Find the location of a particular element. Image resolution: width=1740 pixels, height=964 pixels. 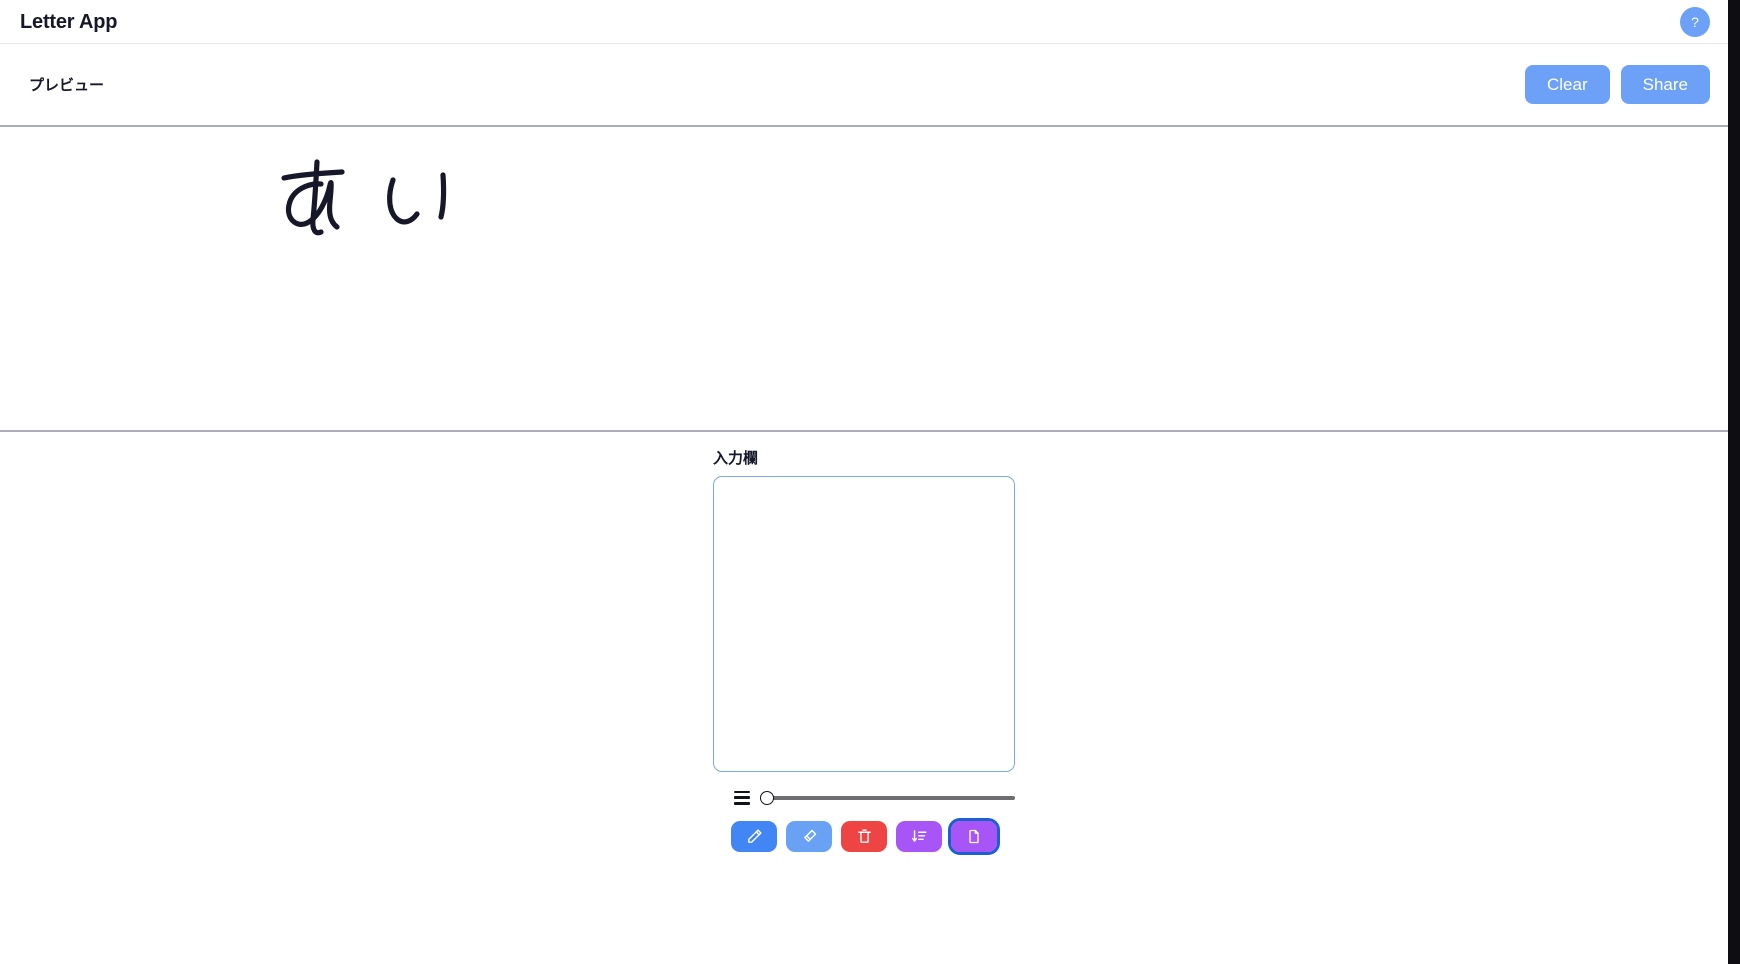

document-icon is located at coordinates (974, 836).